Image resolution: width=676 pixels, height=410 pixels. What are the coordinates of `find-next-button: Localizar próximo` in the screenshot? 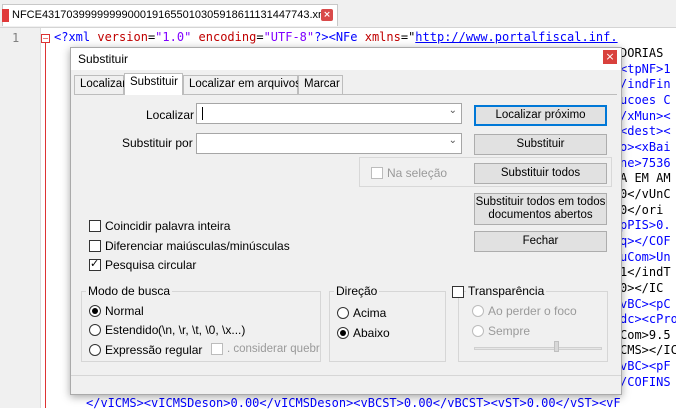 It's located at (540, 115).